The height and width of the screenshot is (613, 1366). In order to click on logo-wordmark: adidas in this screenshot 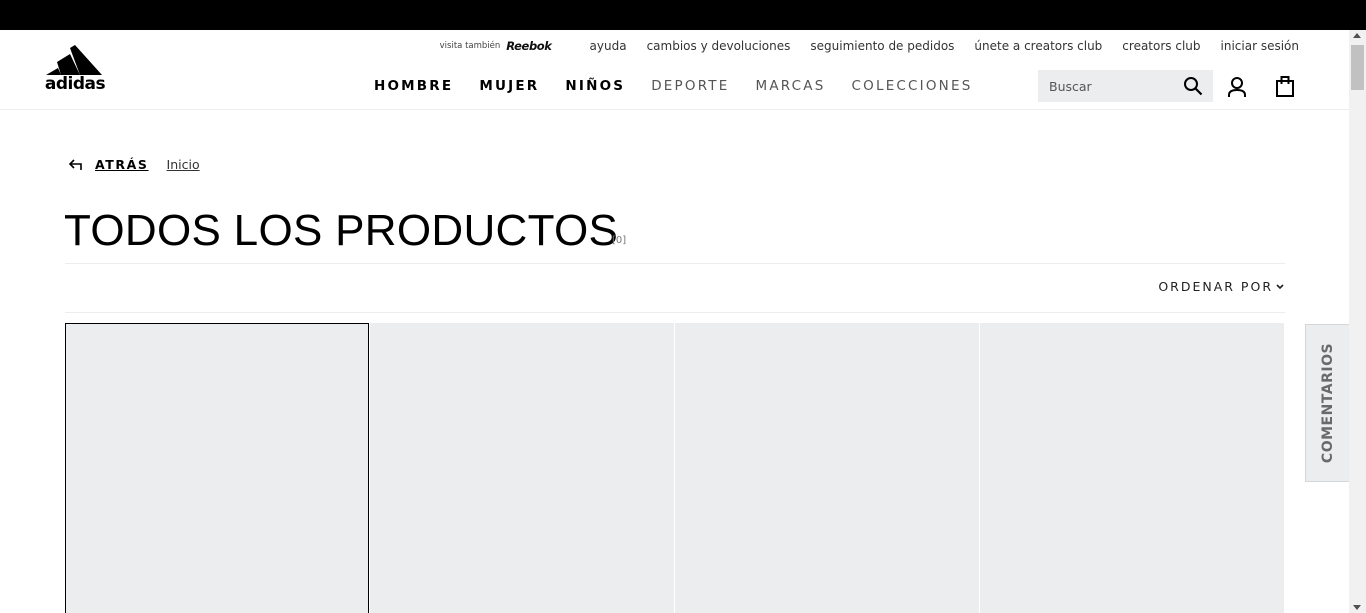, I will do `click(75, 84)`.